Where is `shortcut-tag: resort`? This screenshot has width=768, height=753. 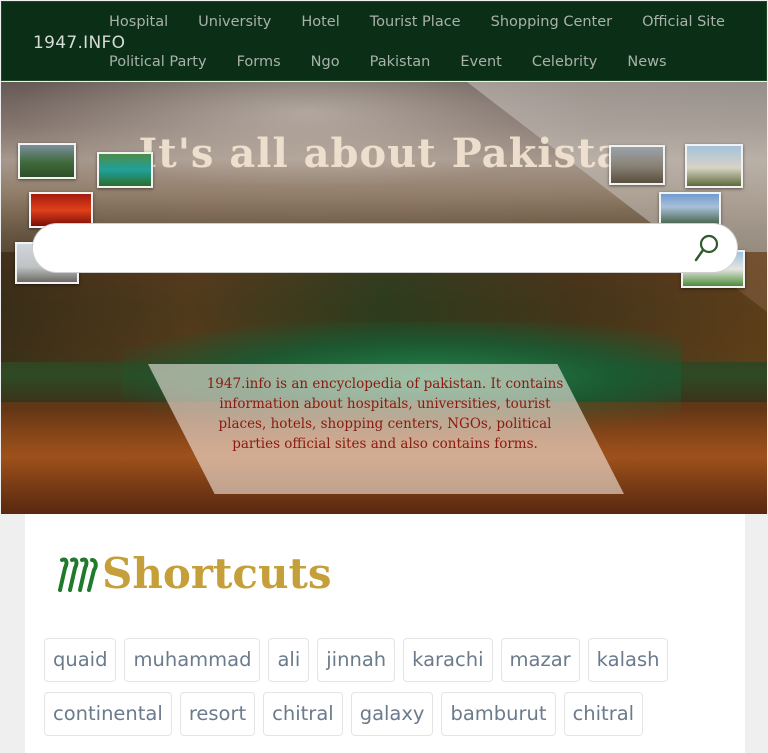
shortcut-tag: resort is located at coordinates (217, 714).